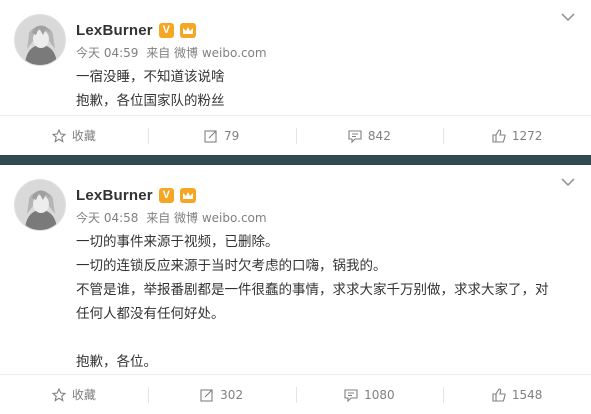 The width and height of the screenshot is (591, 414). What do you see at coordinates (527, 394) in the screenshot?
I see `like-count: 1548` at bounding box center [527, 394].